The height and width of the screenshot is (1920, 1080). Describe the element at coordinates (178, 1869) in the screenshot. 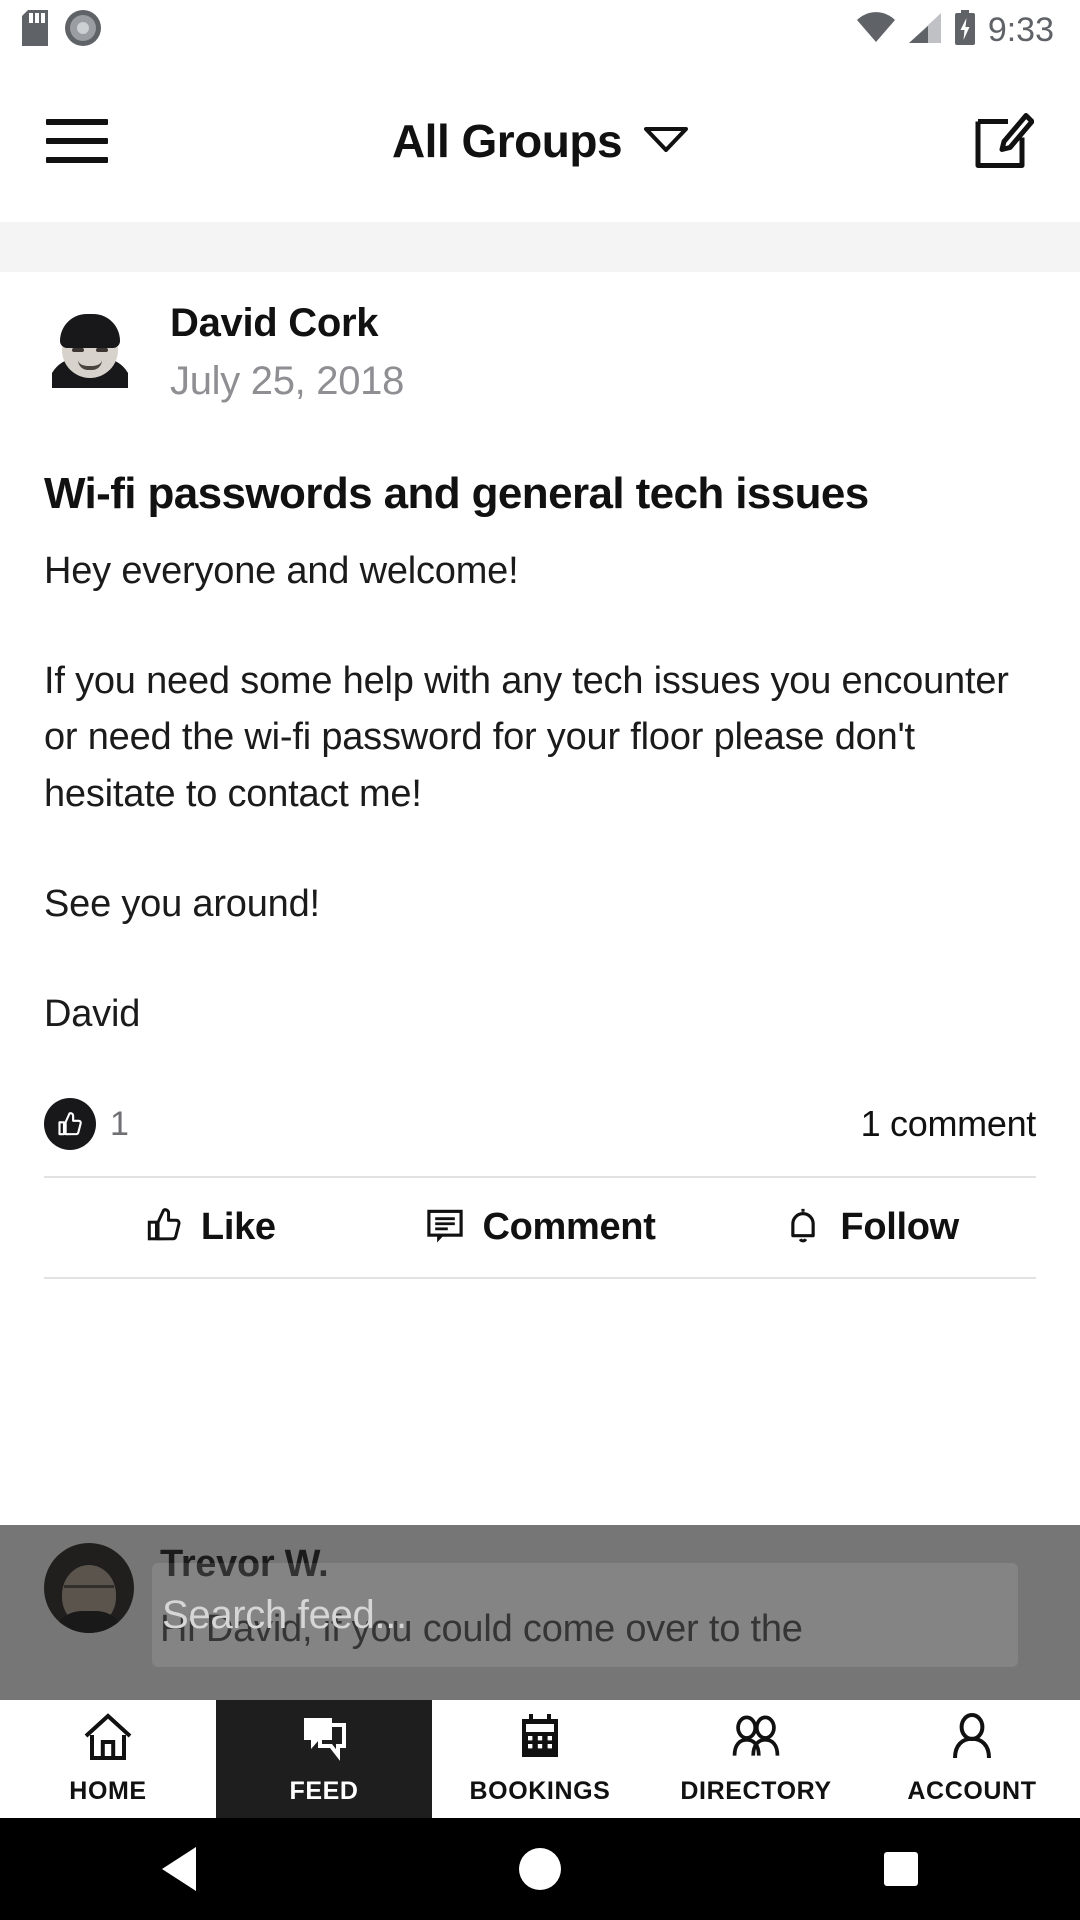

I see `back-triangle-icon` at that location.